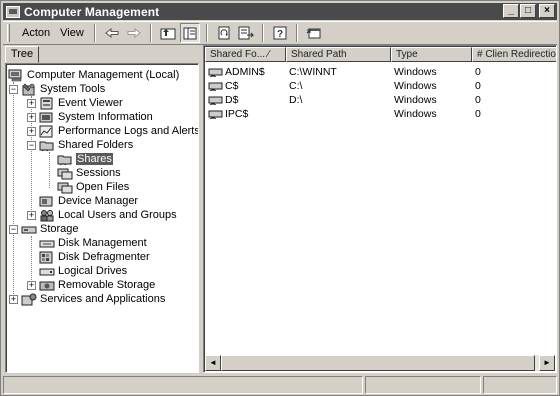 The width and height of the screenshot is (560, 396). Describe the element at coordinates (98, 201) in the screenshot. I see `tree-item-label: Device Manager` at that location.